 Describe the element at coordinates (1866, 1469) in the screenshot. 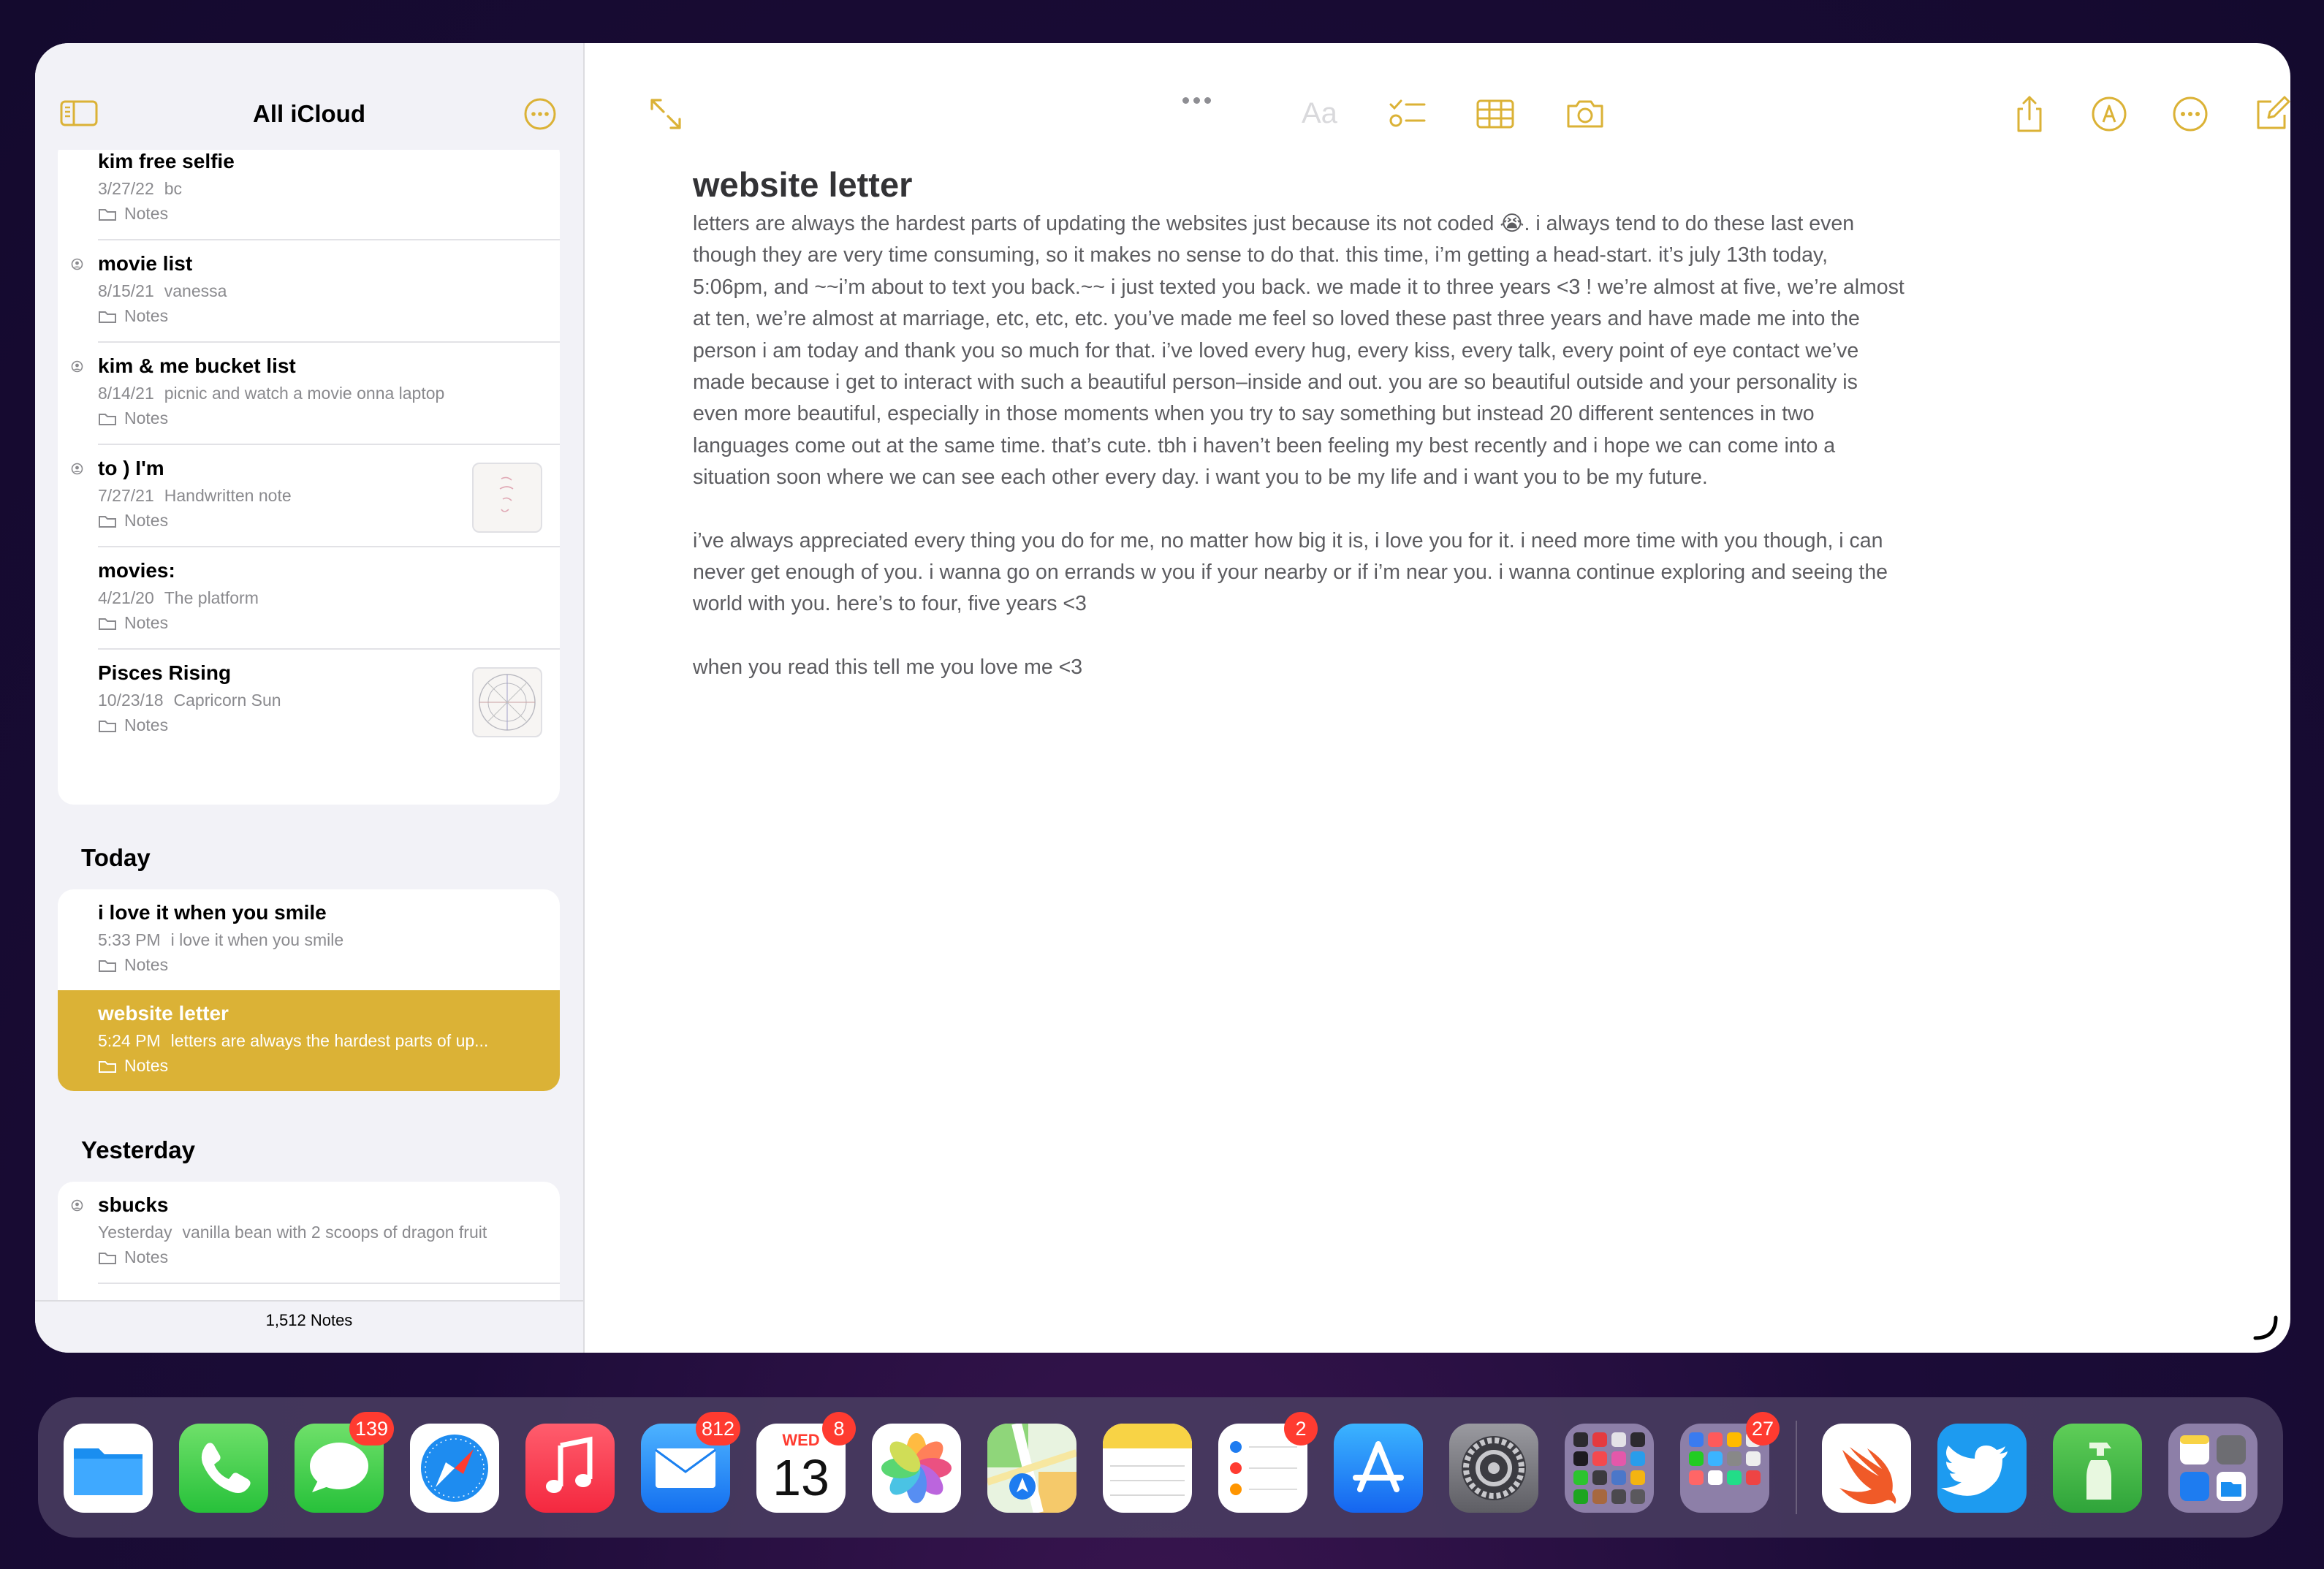

I see `dock-app-swift-playgrounds` at that location.